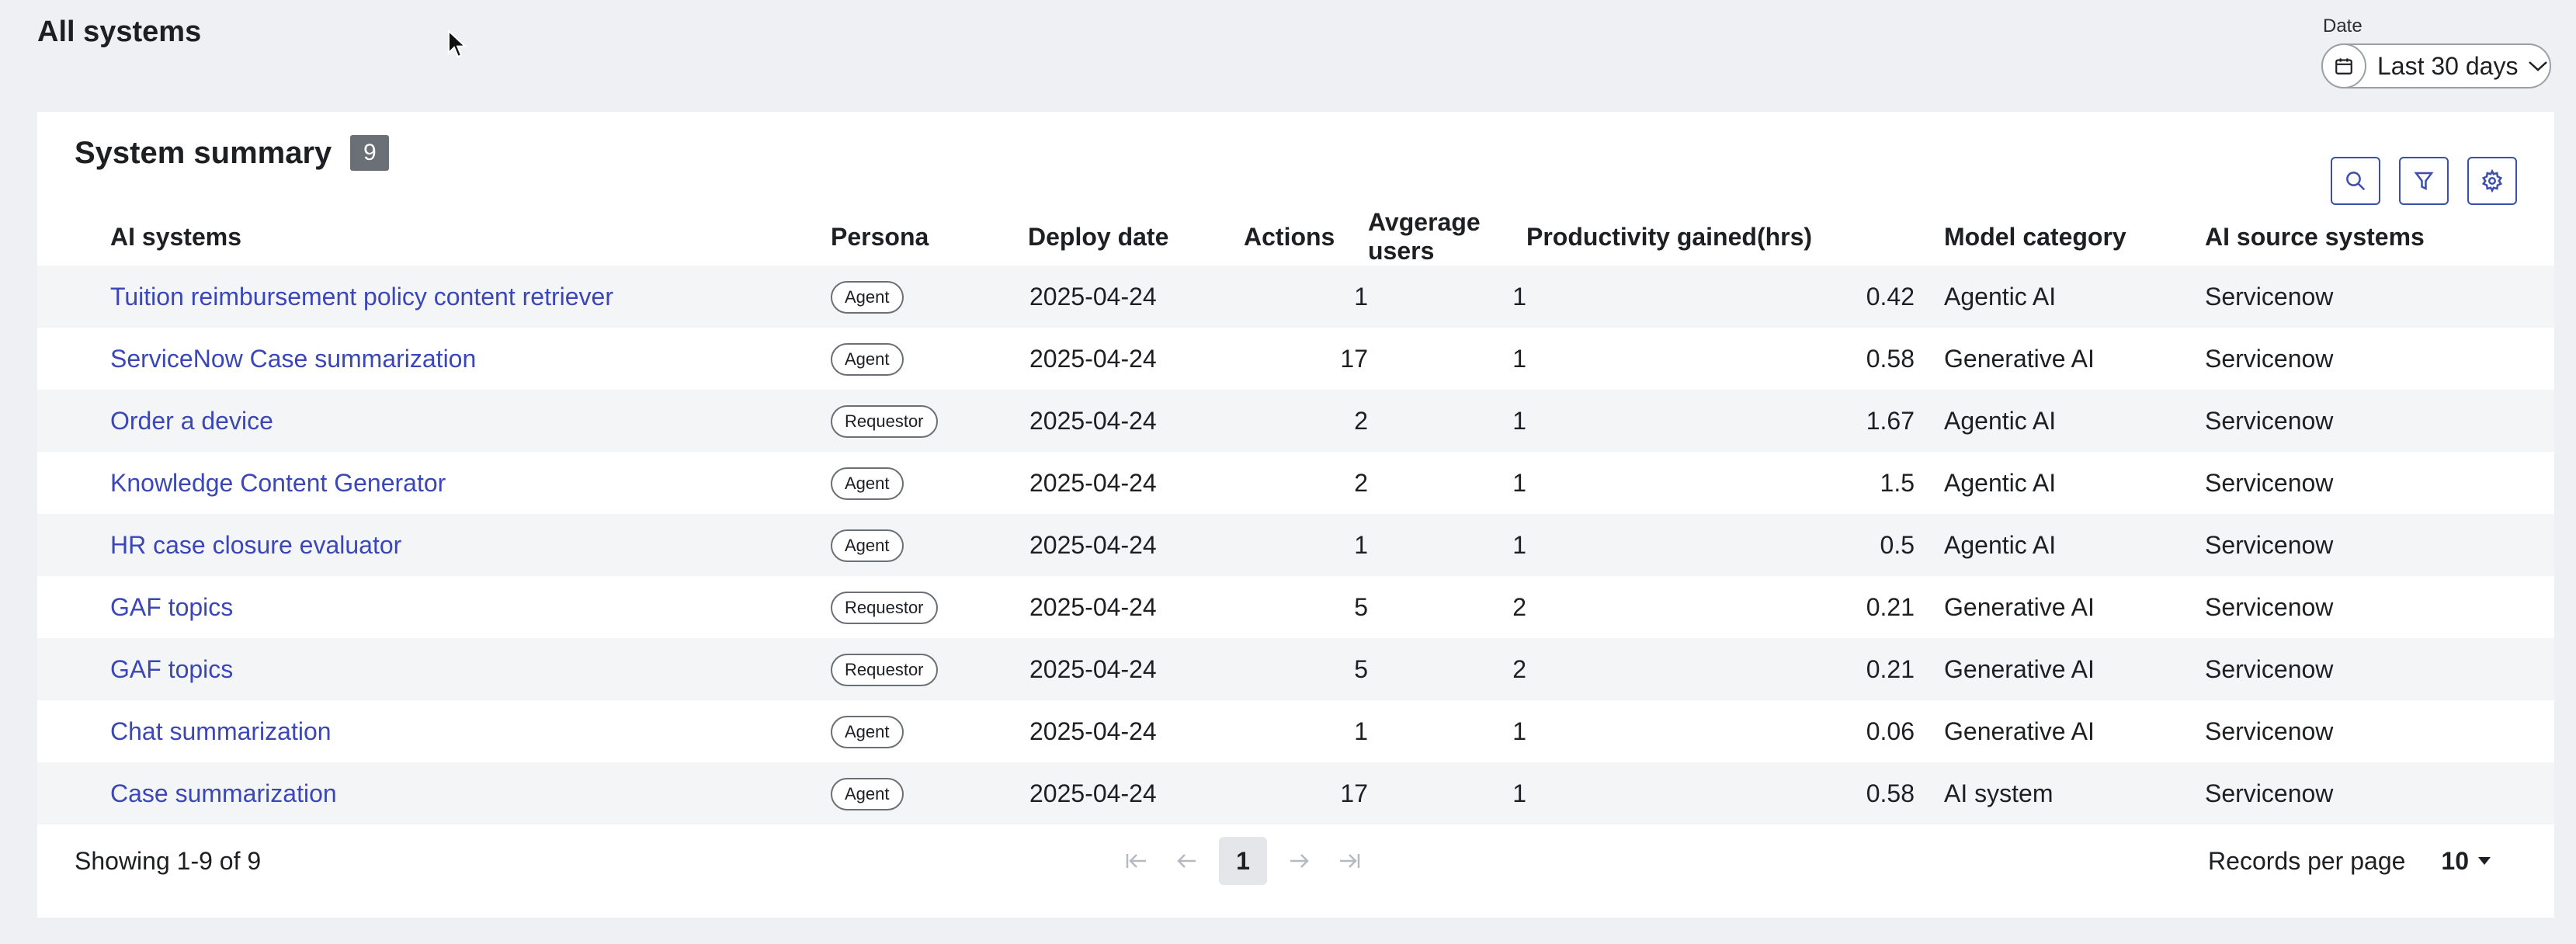 This screenshot has height=944, width=2576. I want to click on date-range-dropdown: Last 30 days, so click(2436, 65).